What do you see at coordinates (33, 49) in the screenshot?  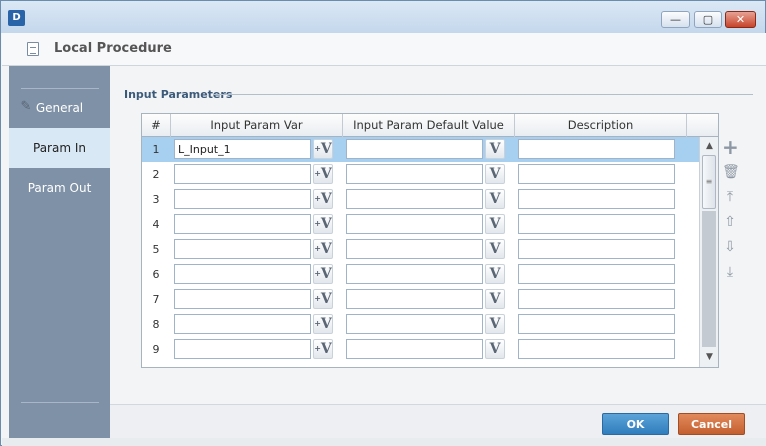 I see `procedure-icon` at bounding box center [33, 49].